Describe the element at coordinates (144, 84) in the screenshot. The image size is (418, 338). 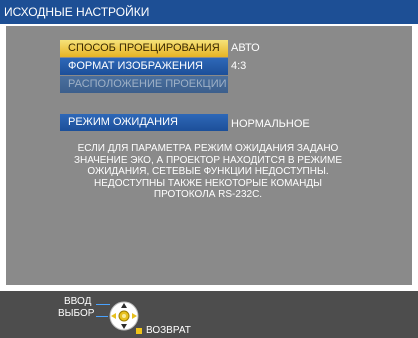
I see `menu-item-projection-position: РАСПОЛОЖЕНИЕ ПРОЕКЦИИ` at that location.